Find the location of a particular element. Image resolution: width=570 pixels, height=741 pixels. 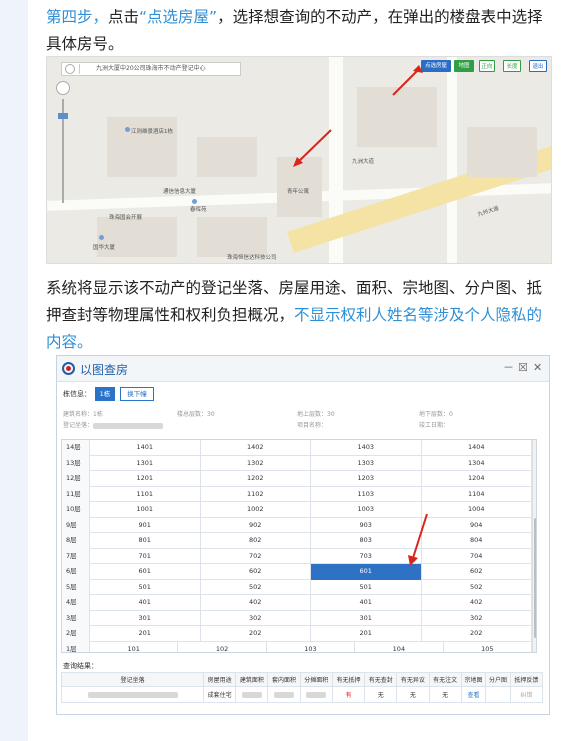

unit-cell: 1302 is located at coordinates (256, 463).